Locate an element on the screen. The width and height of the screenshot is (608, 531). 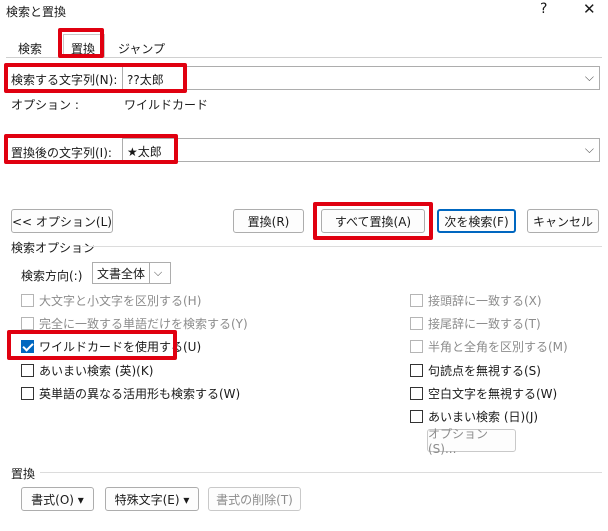
checkbox-fuzzy-en: あいまい検索 (英)(K) is located at coordinates (87, 370).